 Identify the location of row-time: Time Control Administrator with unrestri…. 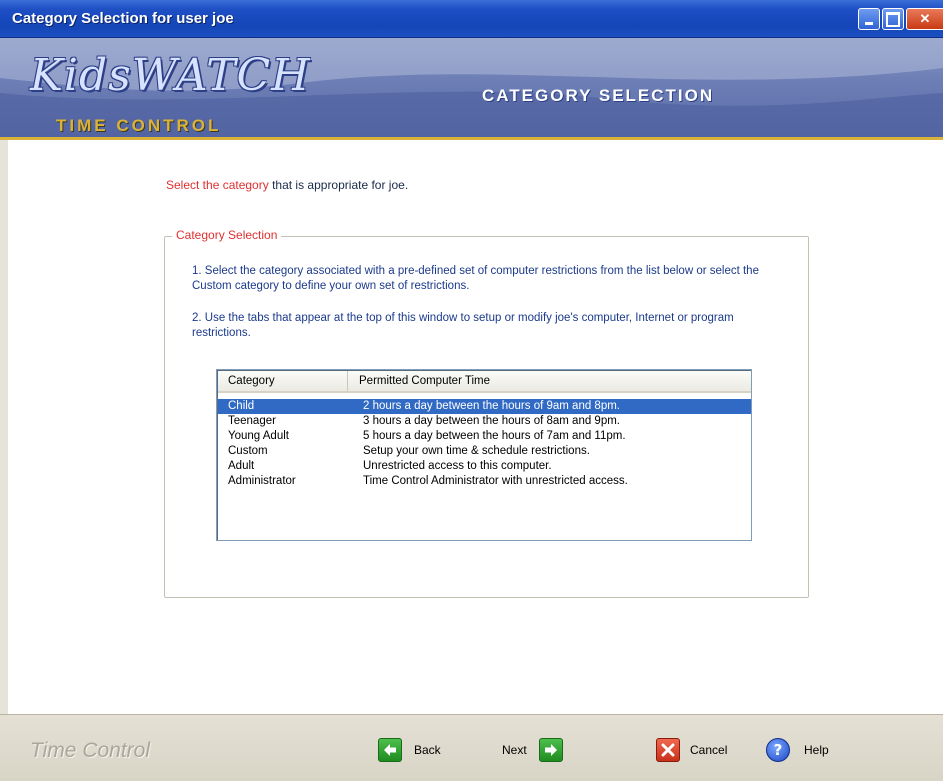
(495, 481).